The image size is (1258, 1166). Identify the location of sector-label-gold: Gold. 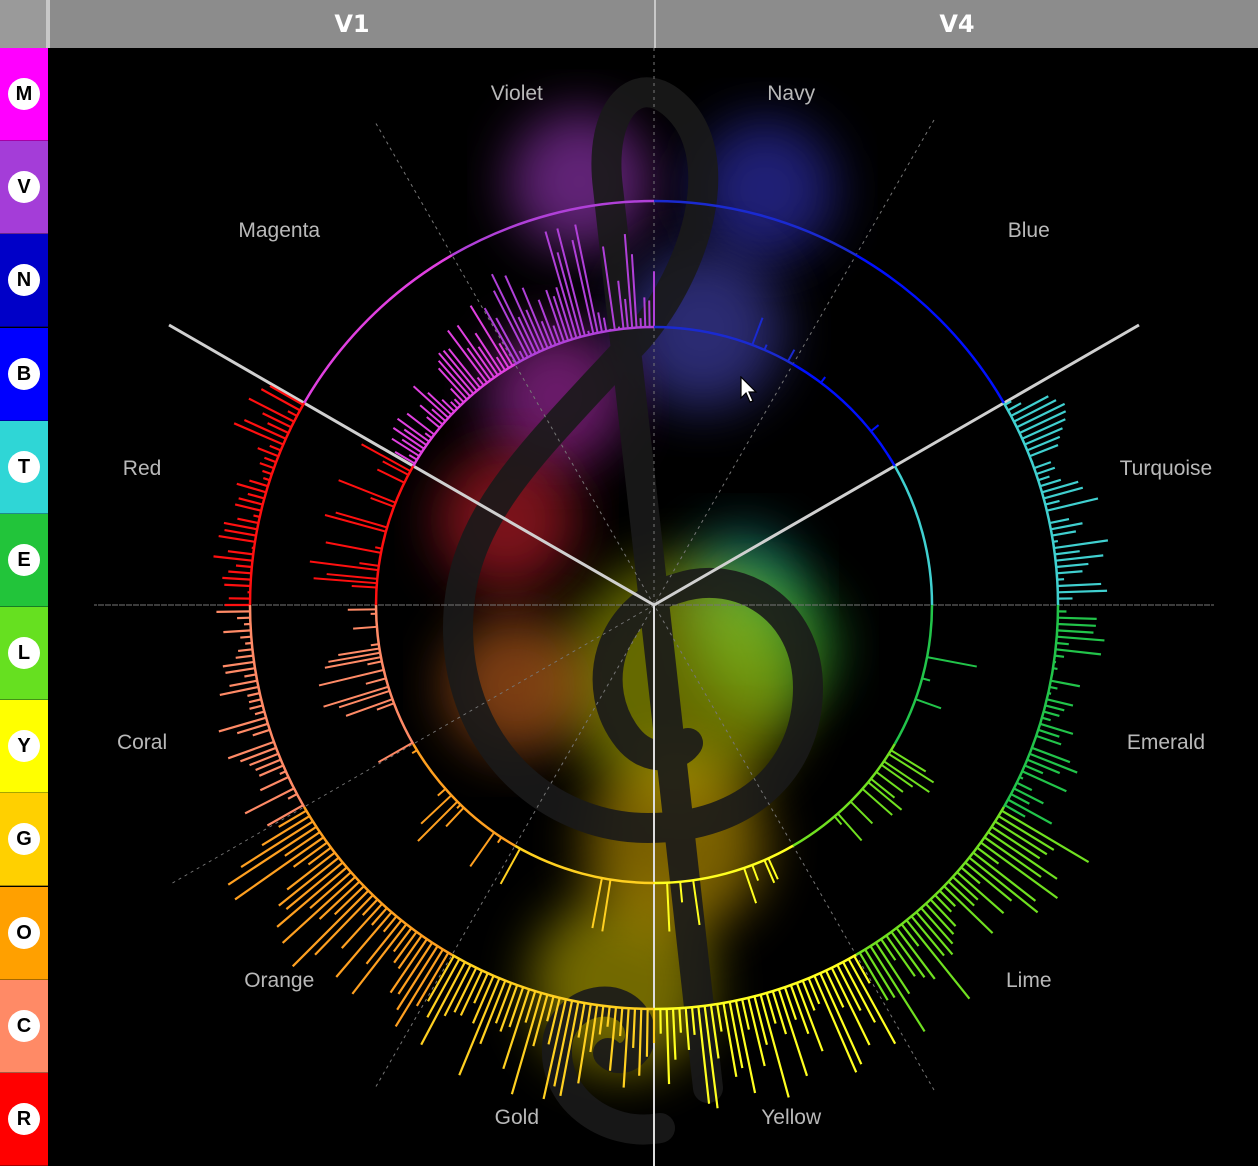
(517, 1117).